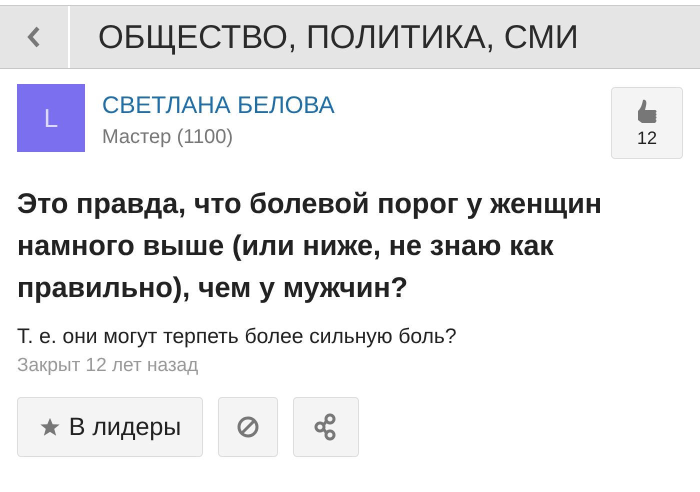  I want to click on prohibited-icon, so click(248, 427).